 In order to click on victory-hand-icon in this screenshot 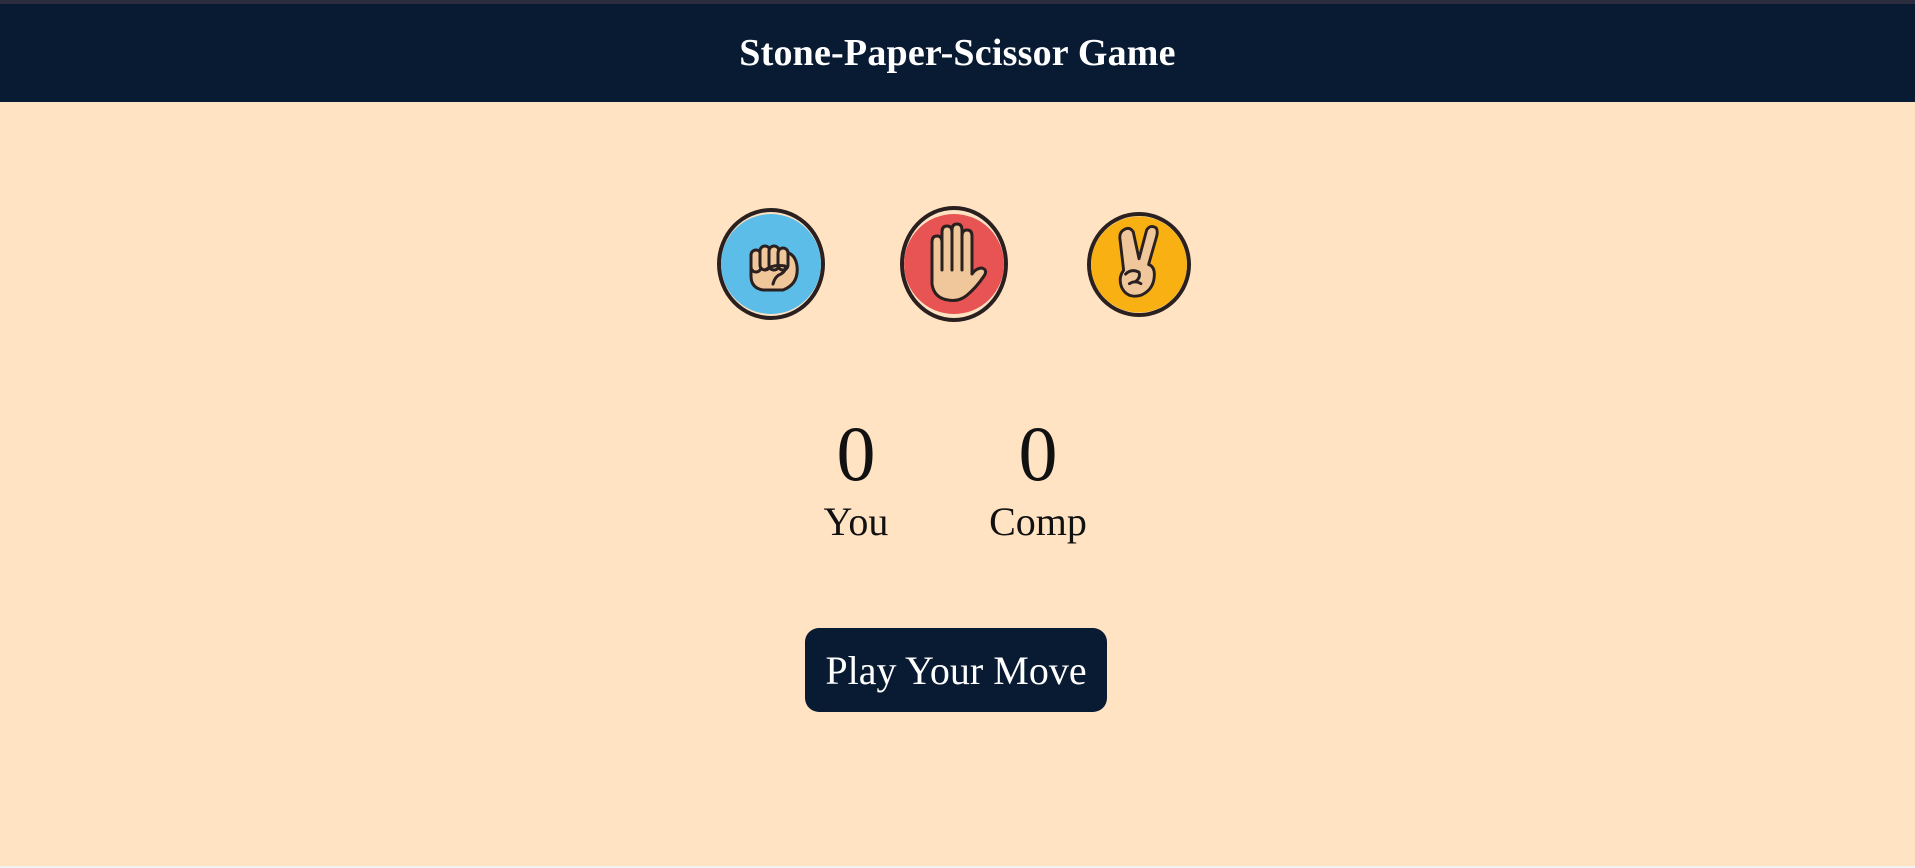, I will do `click(1139, 264)`.